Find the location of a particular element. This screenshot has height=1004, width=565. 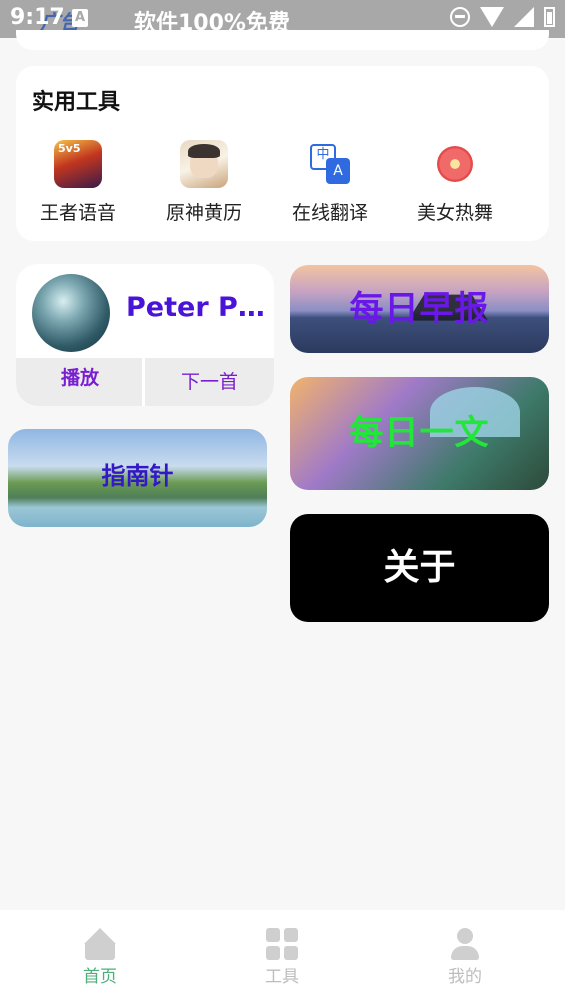

about-label: 关于 is located at coordinates (419, 567).